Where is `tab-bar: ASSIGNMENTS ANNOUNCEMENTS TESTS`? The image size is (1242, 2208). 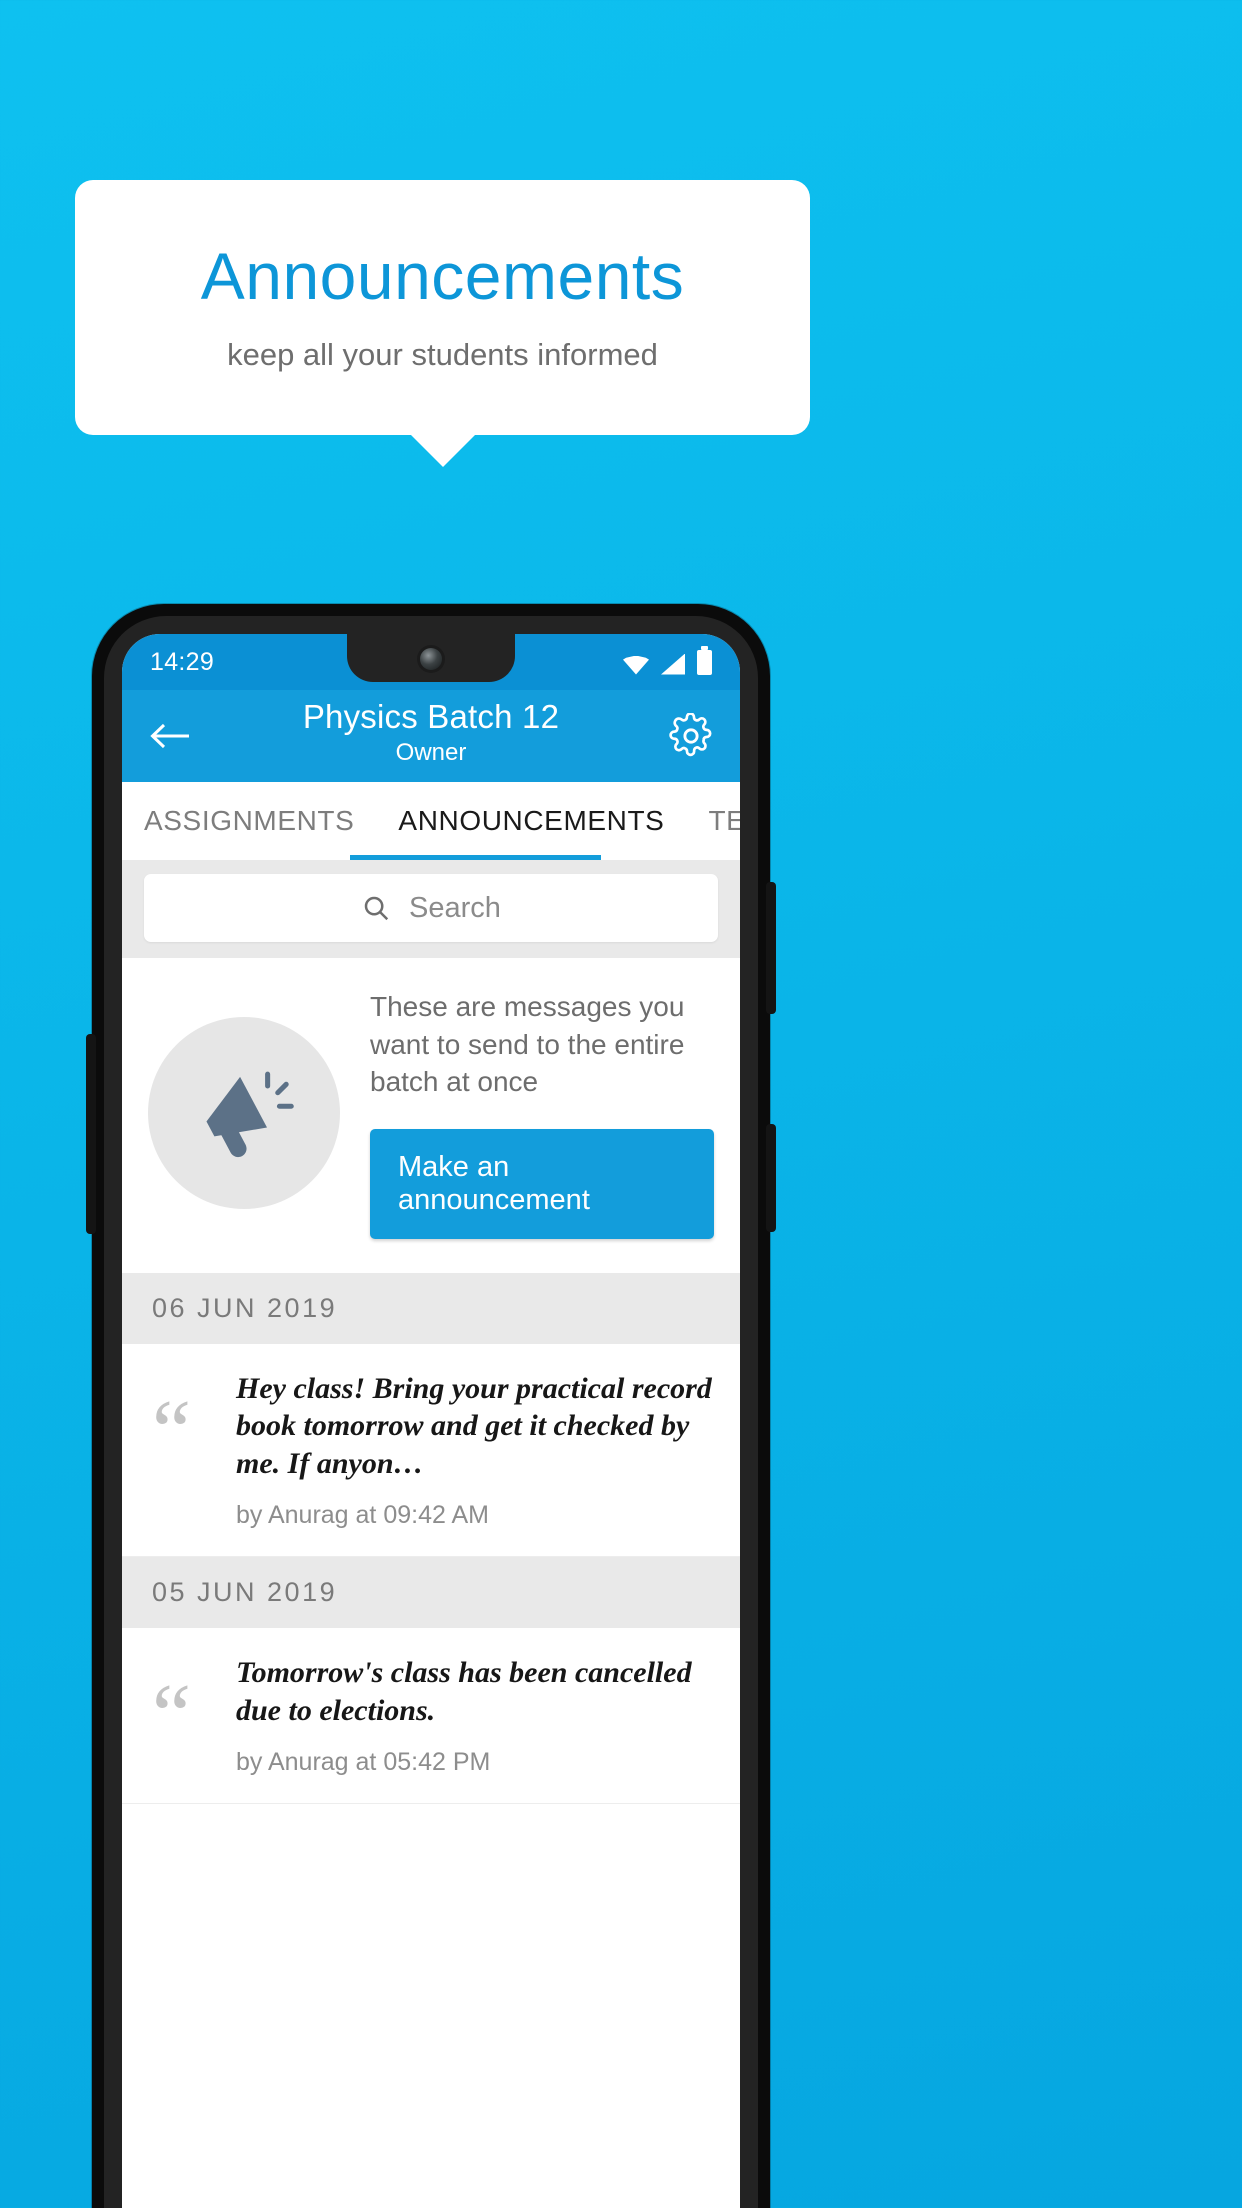
tab-bar: ASSIGNMENTS ANNOUNCEMENTS TESTS is located at coordinates (431, 821).